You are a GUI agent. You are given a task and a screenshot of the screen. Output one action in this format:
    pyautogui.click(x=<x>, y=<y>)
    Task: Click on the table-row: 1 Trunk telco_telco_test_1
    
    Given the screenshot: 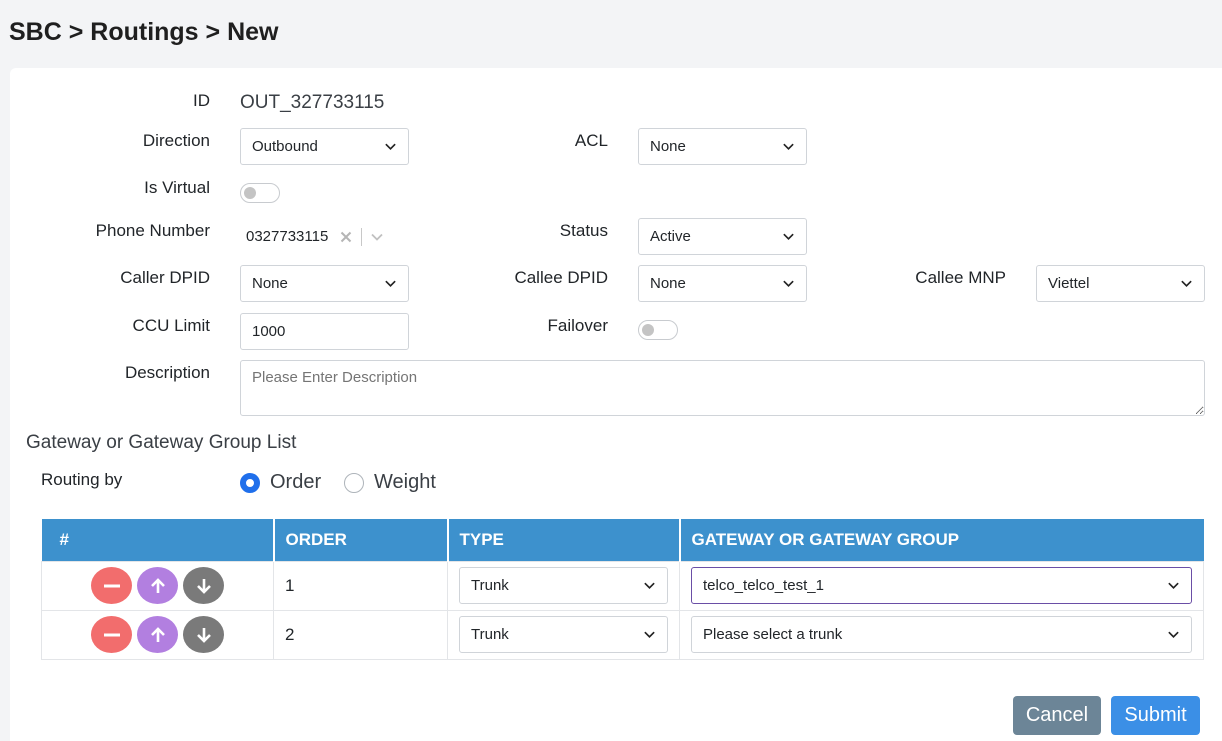 What is the action you would take?
    pyautogui.click(x=622, y=585)
    